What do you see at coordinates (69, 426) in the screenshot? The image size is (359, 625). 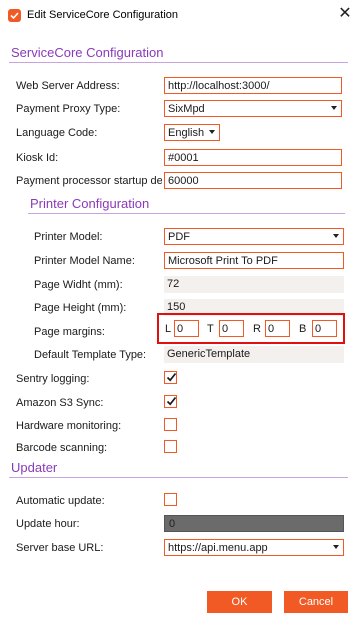 I see `hardware-monitoring-label: Hardware monitoring:` at bounding box center [69, 426].